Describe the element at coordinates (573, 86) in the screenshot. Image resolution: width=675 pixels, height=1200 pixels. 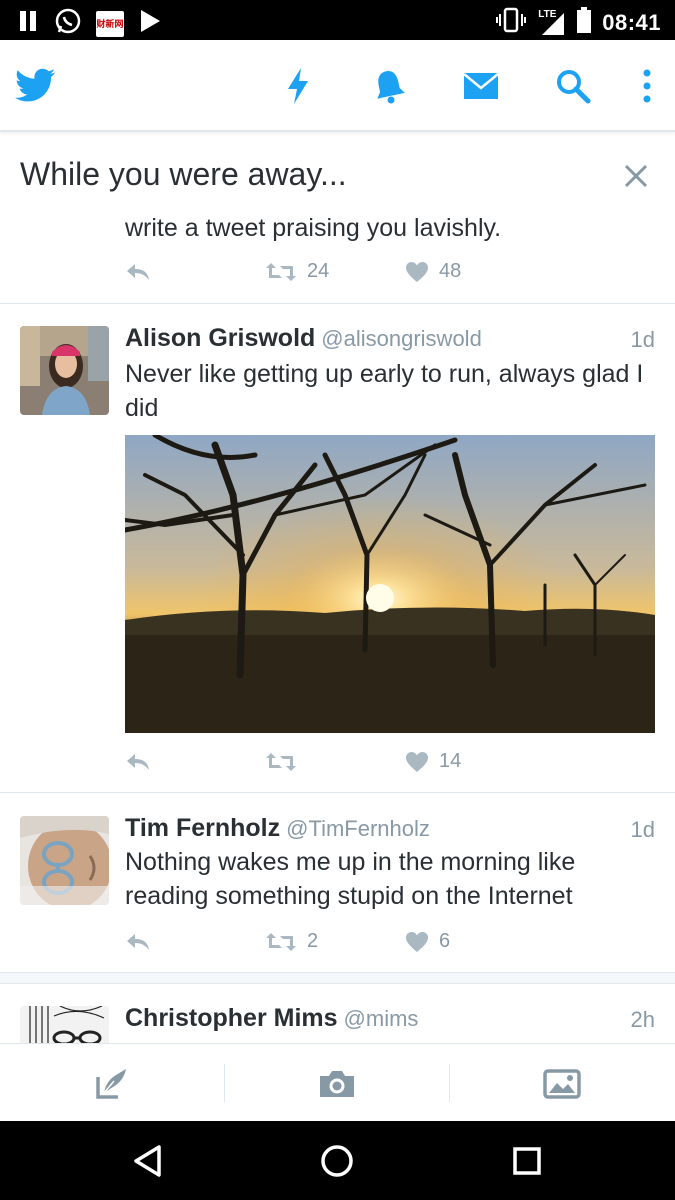
I see `search-icon` at that location.